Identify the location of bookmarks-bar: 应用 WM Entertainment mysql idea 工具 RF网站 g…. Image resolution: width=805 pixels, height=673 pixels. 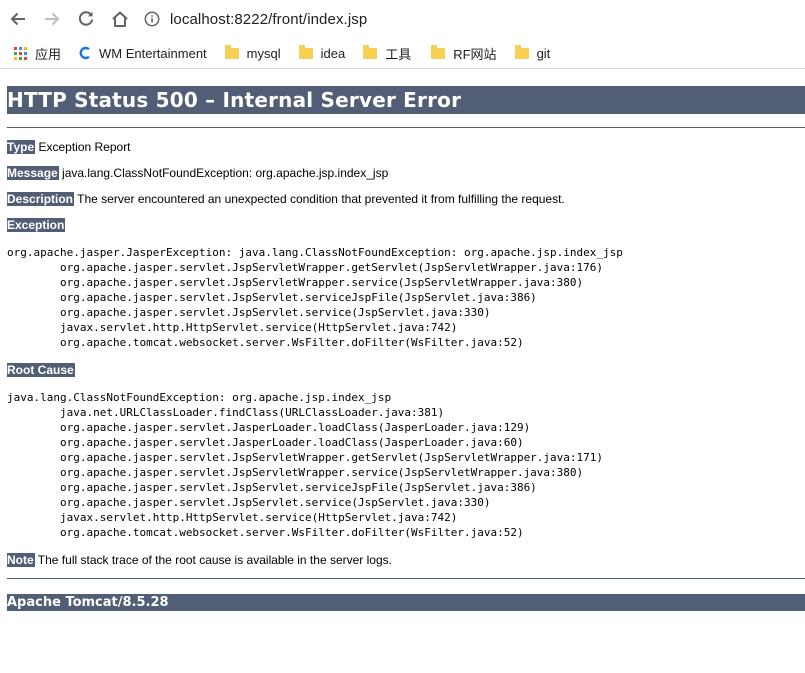
(402, 53).